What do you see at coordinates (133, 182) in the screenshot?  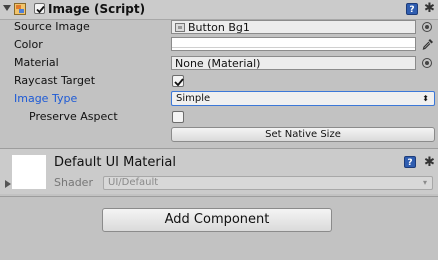 I see `shader-value: UI/Default` at bounding box center [133, 182].